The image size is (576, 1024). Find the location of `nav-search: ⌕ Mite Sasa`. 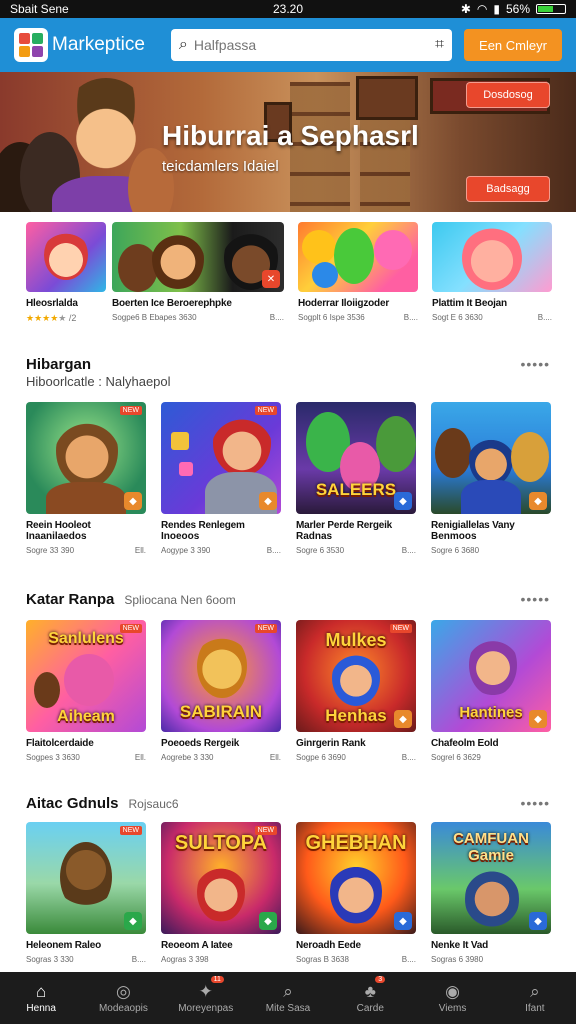

nav-search: ⌕ Mite Sasa is located at coordinates (288, 998).